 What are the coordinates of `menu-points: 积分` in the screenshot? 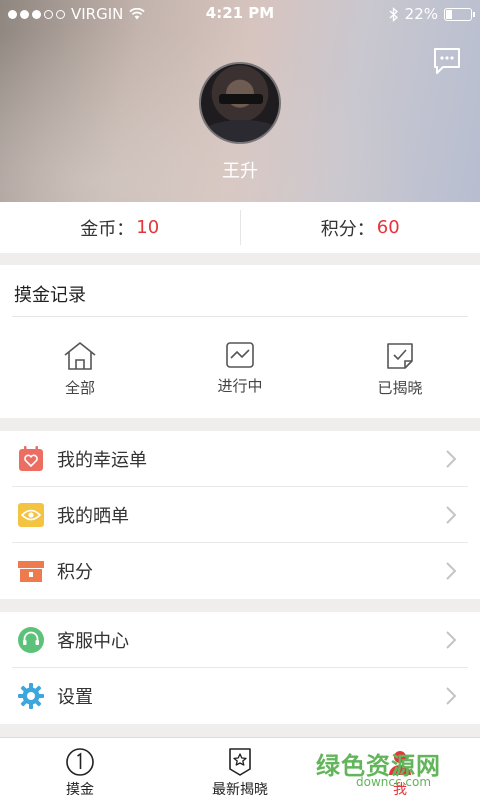 It's located at (240, 571).